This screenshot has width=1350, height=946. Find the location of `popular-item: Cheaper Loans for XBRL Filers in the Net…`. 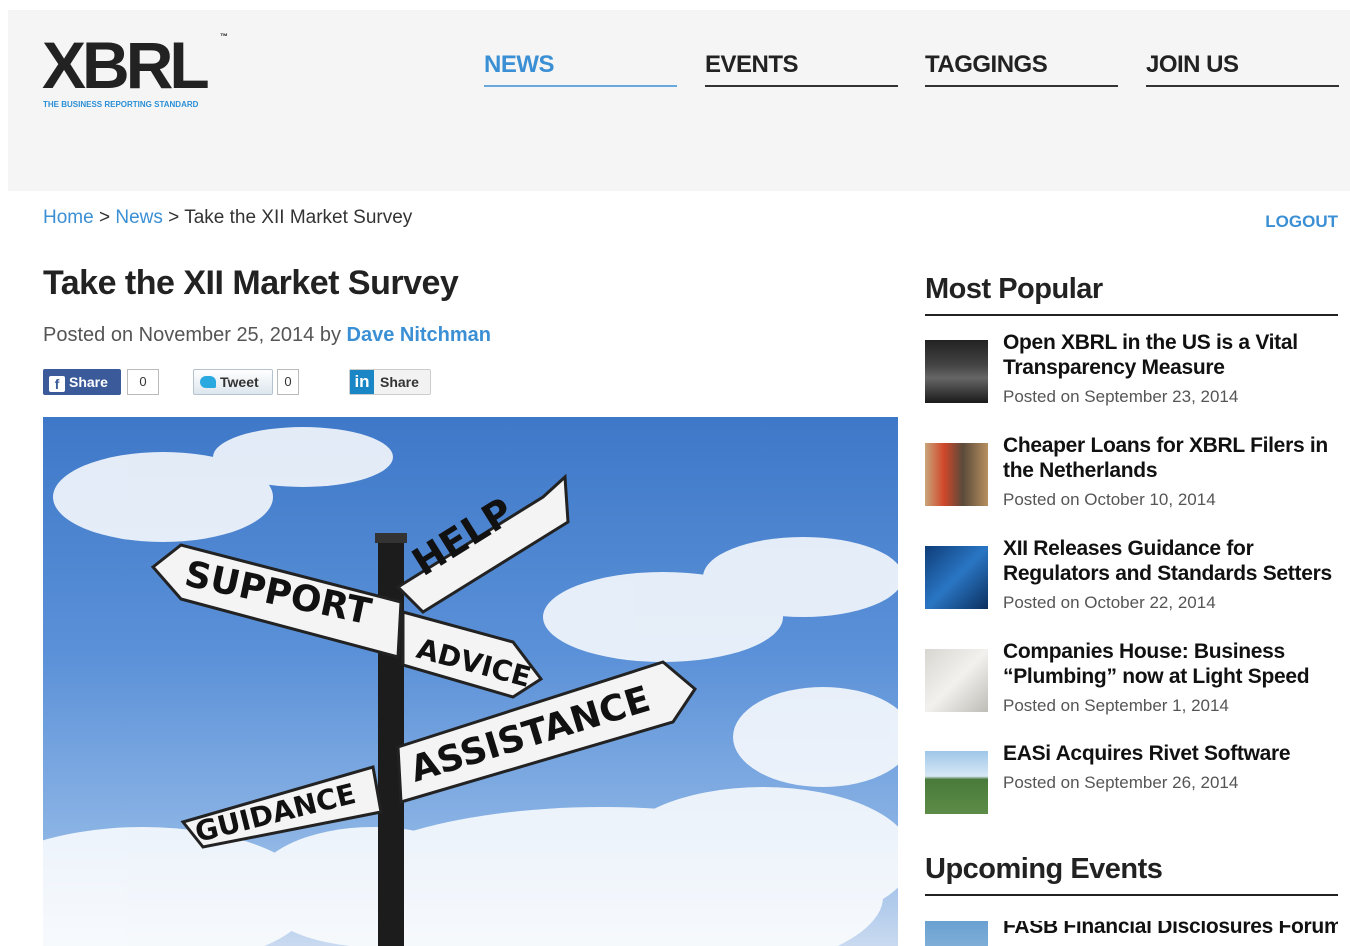

popular-item: Cheaper Loans for XBRL Filers in the Net… is located at coordinates (1131, 483).